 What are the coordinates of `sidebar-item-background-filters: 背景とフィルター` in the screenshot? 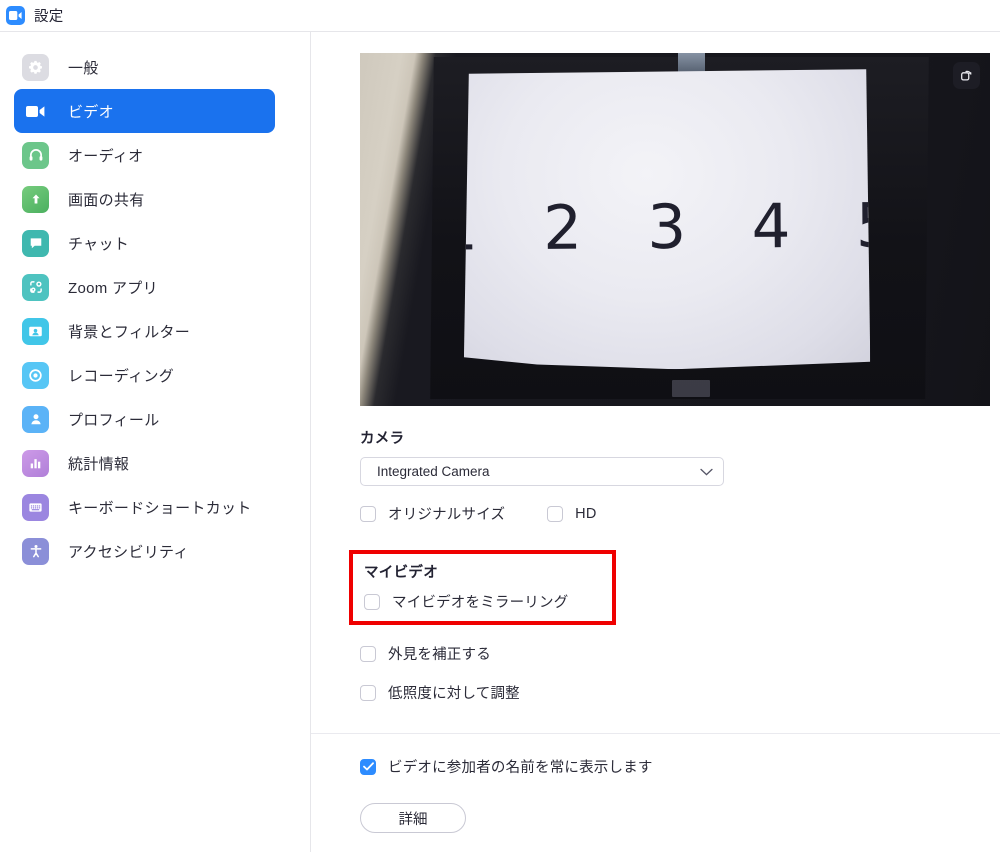 It's located at (144, 331).